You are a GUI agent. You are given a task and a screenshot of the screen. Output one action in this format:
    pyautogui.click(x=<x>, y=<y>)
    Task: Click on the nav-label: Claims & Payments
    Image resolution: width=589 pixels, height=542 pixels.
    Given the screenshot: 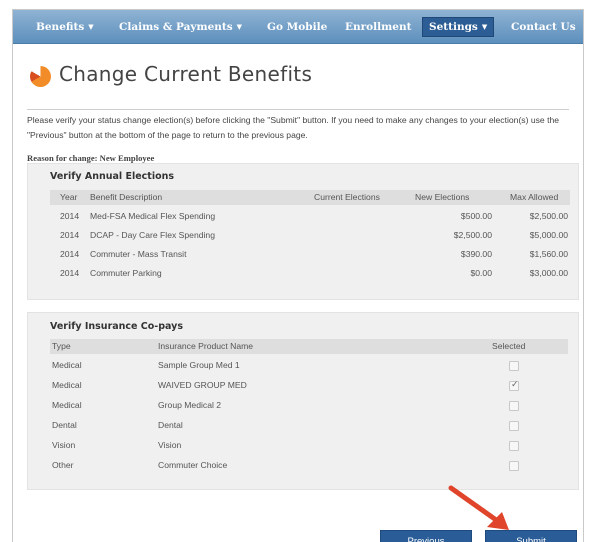 What is the action you would take?
    pyautogui.click(x=176, y=27)
    